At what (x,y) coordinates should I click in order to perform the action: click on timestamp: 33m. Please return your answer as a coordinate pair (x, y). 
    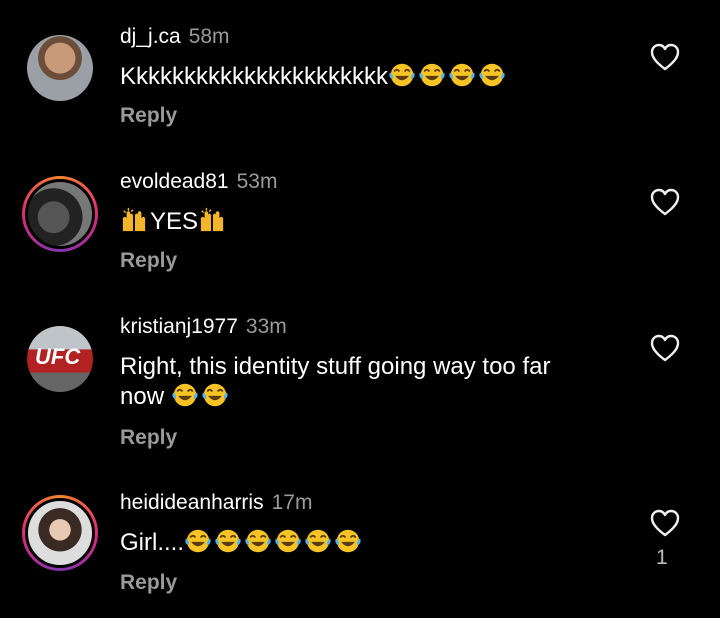
    Looking at the image, I should click on (266, 326).